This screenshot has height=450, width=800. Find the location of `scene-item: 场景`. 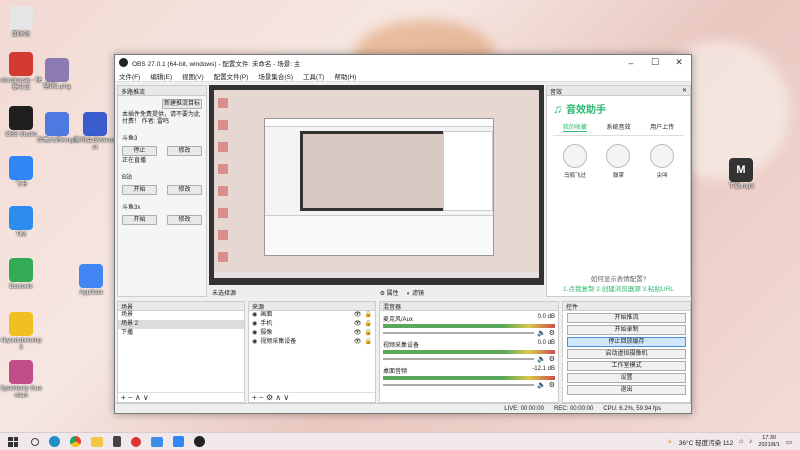

scene-item: 场景 is located at coordinates (181, 315).